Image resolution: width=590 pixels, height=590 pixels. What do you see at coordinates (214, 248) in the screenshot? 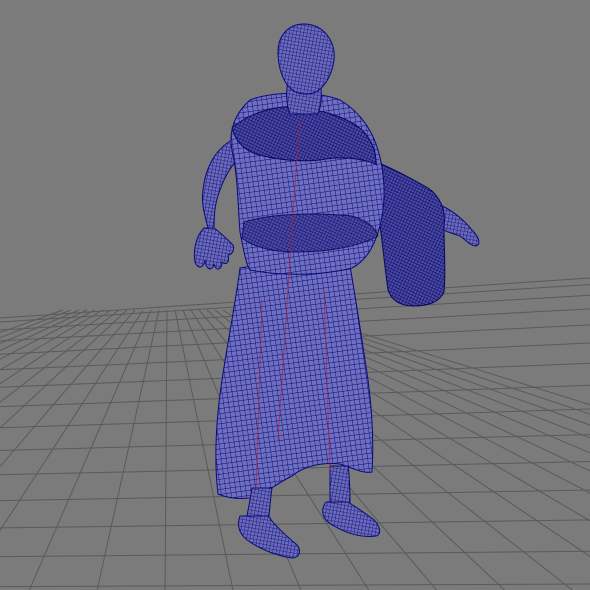
I see `left-hand` at bounding box center [214, 248].